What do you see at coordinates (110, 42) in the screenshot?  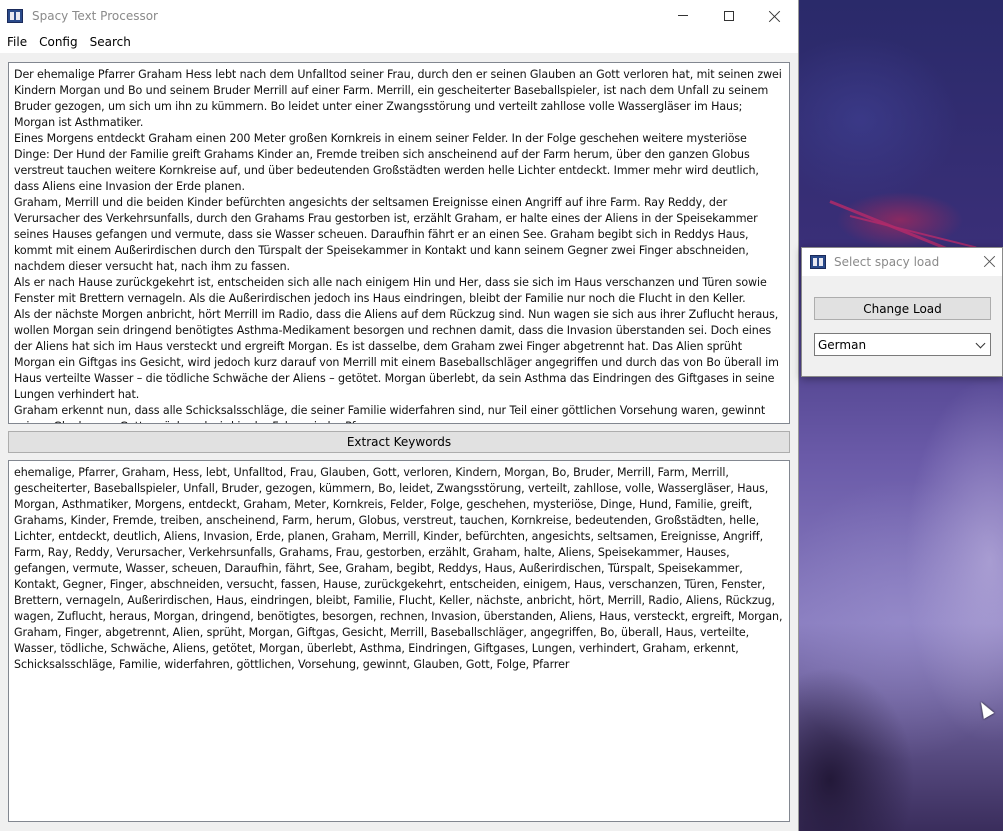 I see `menu-search: Search` at bounding box center [110, 42].